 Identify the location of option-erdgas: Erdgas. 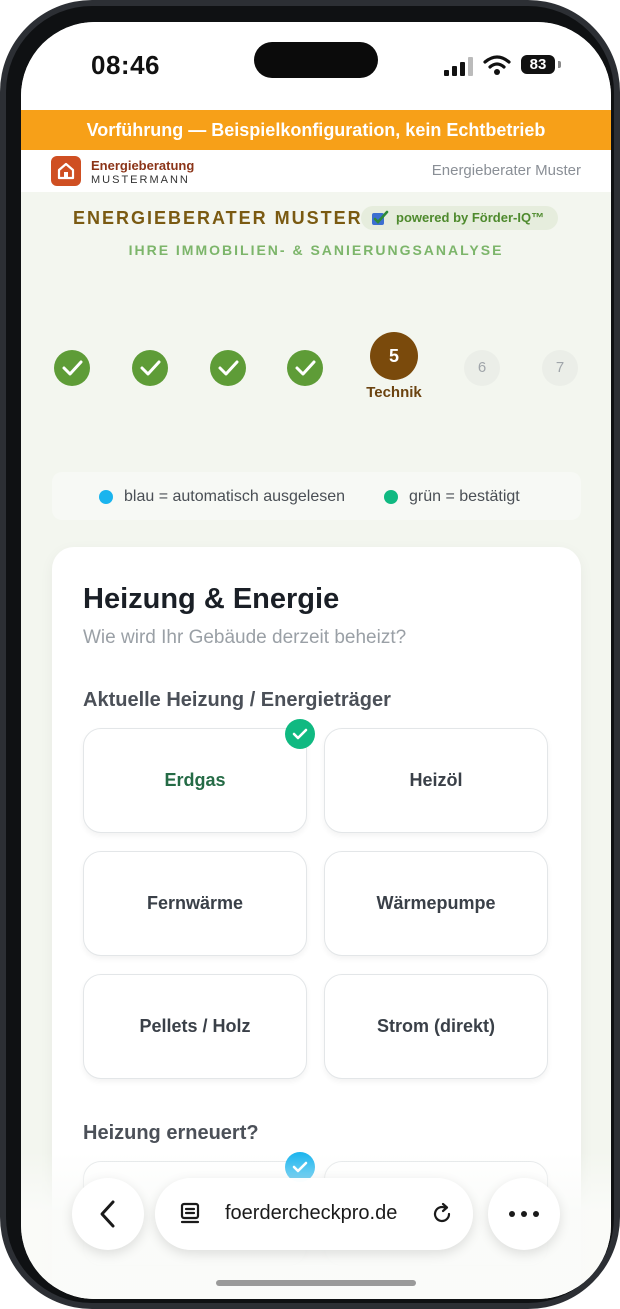
(195, 780).